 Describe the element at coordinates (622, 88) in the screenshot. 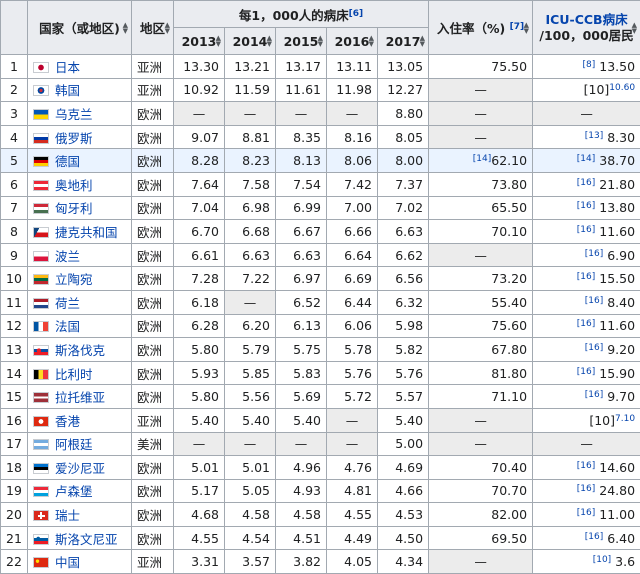

I see `icu-value: 10.60` at that location.